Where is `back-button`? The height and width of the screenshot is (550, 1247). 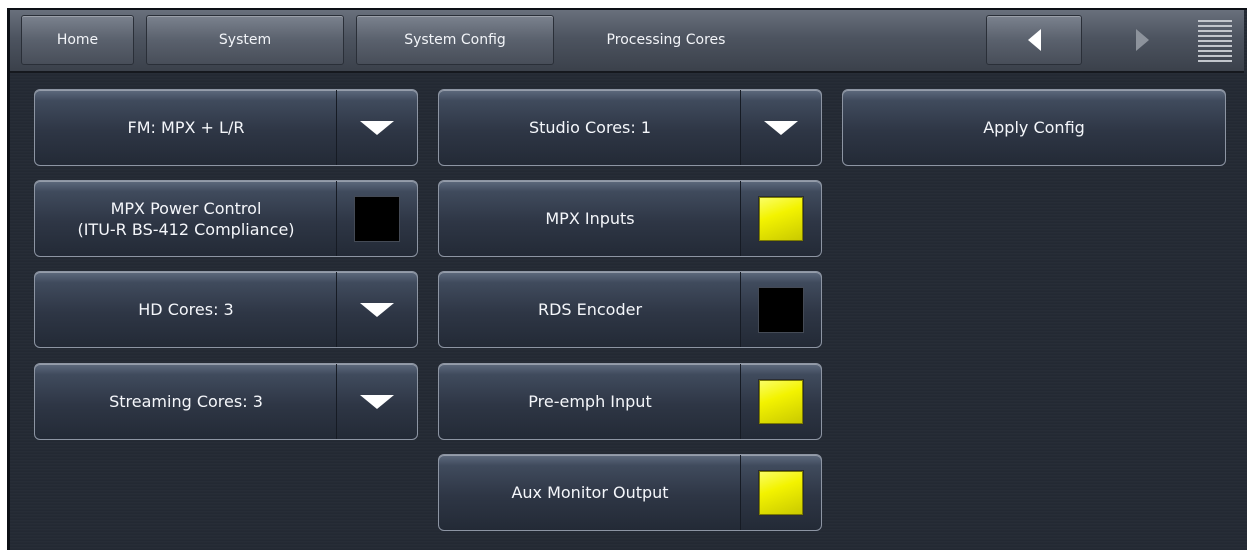 back-button is located at coordinates (1034, 40).